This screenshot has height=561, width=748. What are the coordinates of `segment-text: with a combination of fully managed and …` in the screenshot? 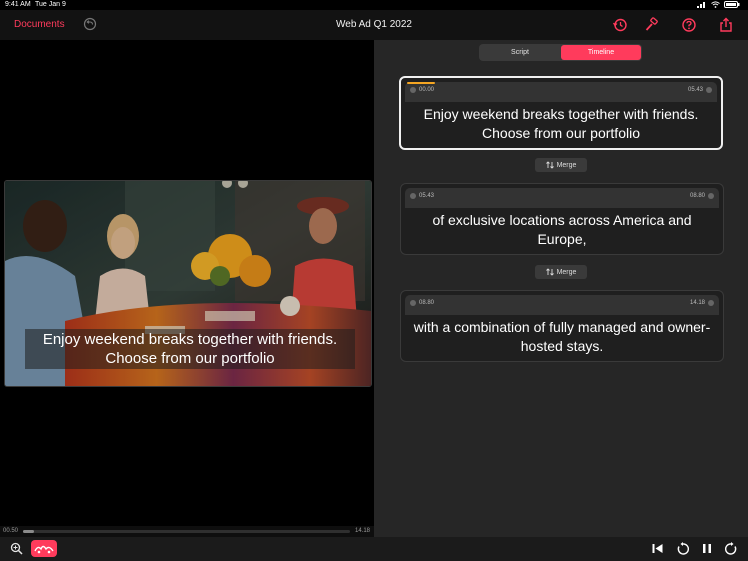 It's located at (562, 338).